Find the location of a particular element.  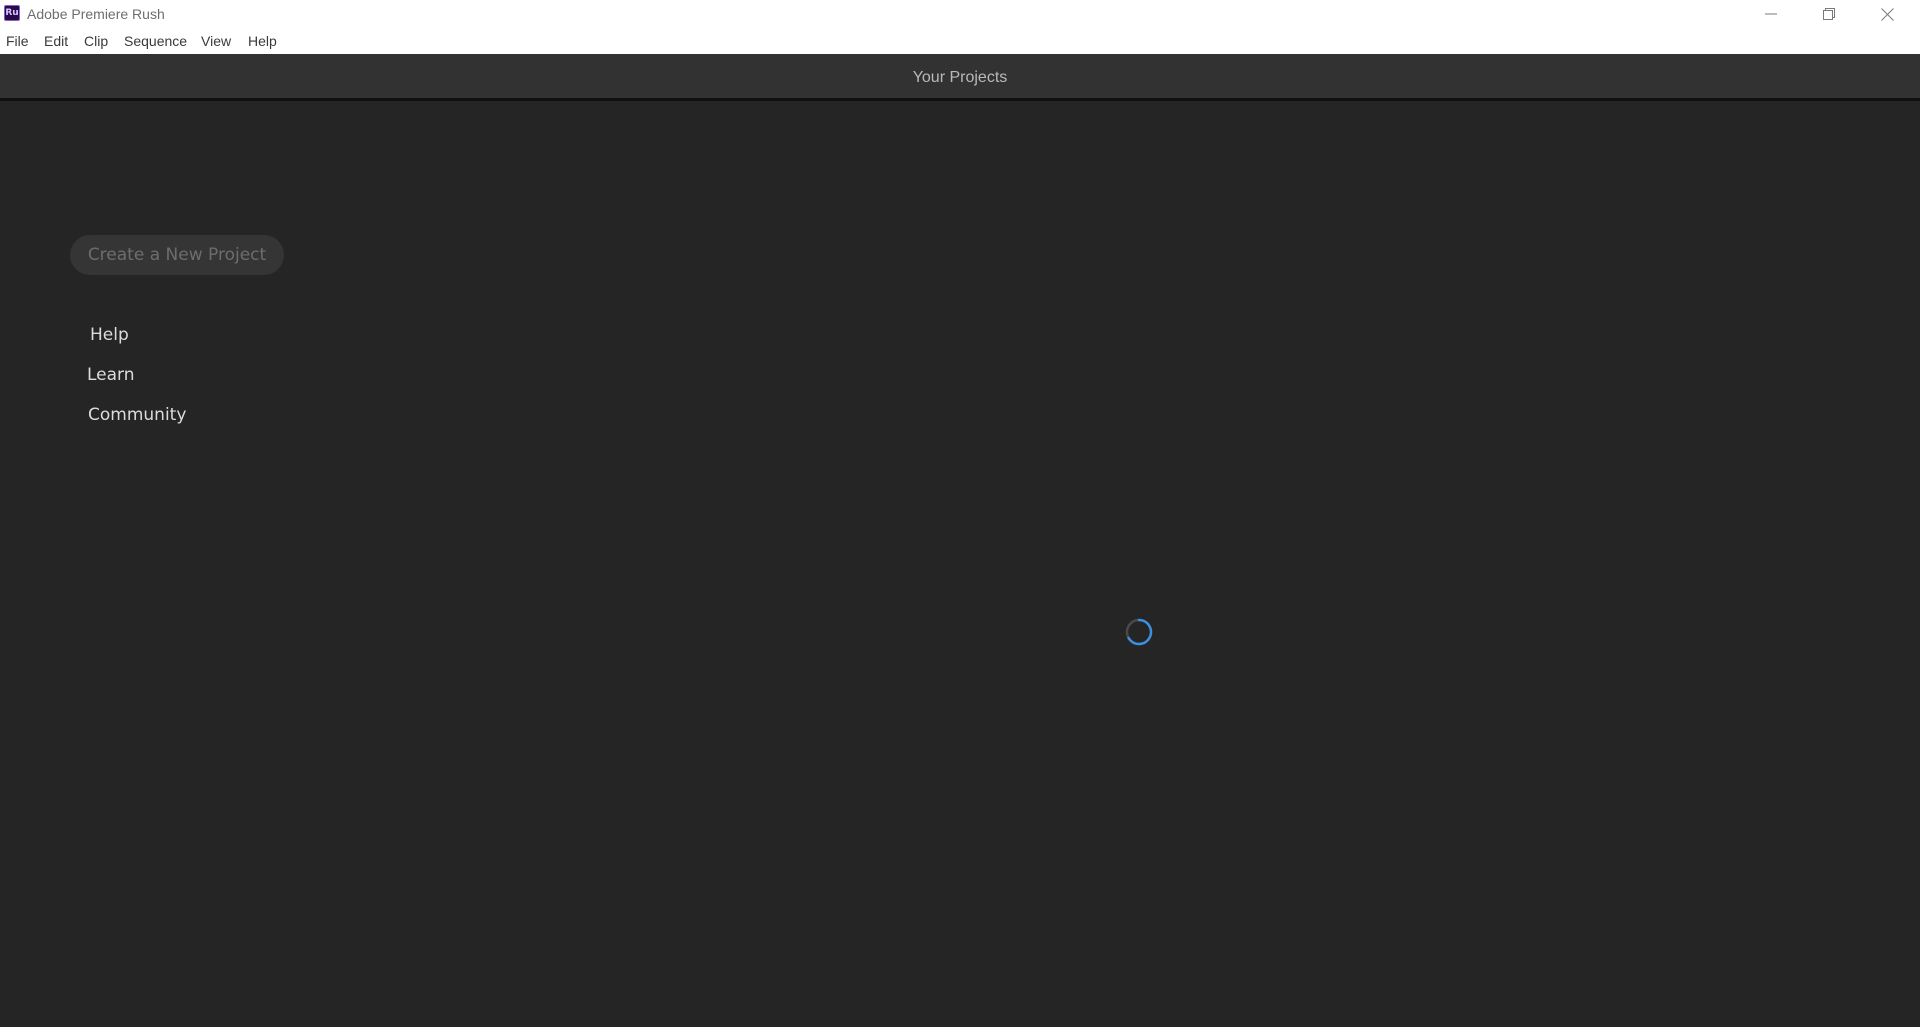

close-icon is located at coordinates (1887, 14).